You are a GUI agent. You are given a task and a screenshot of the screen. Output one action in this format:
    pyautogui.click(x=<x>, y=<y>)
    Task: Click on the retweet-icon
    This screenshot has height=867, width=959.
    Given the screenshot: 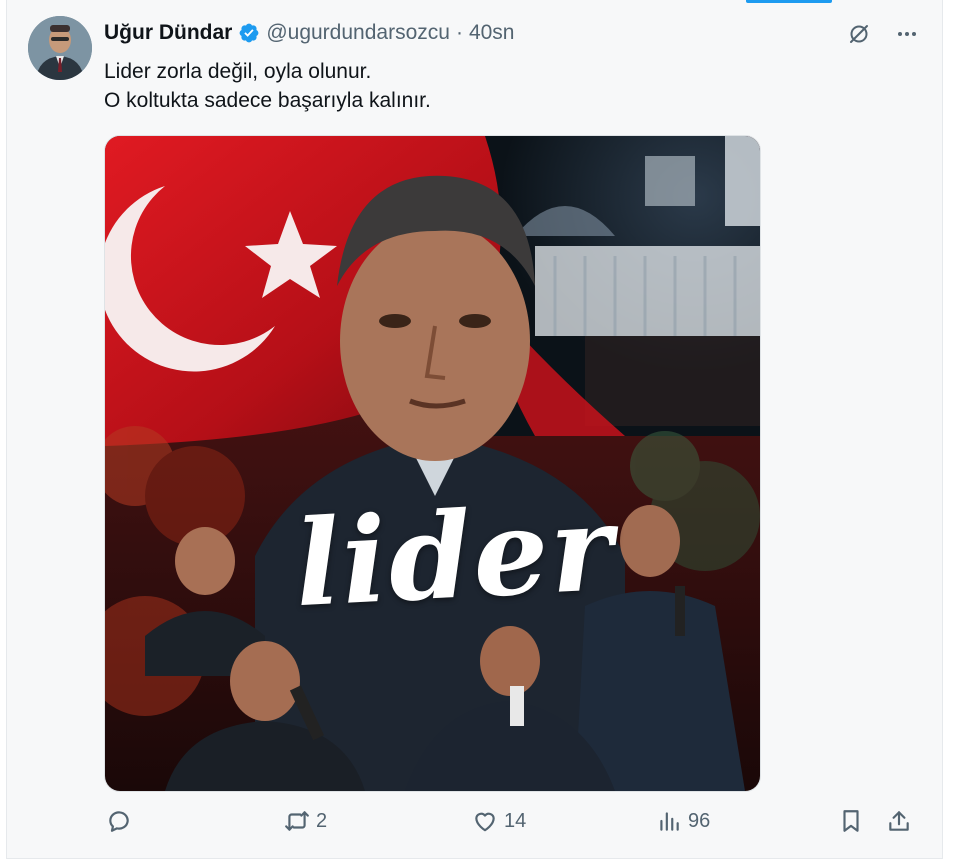 What is the action you would take?
    pyautogui.click(x=297, y=821)
    